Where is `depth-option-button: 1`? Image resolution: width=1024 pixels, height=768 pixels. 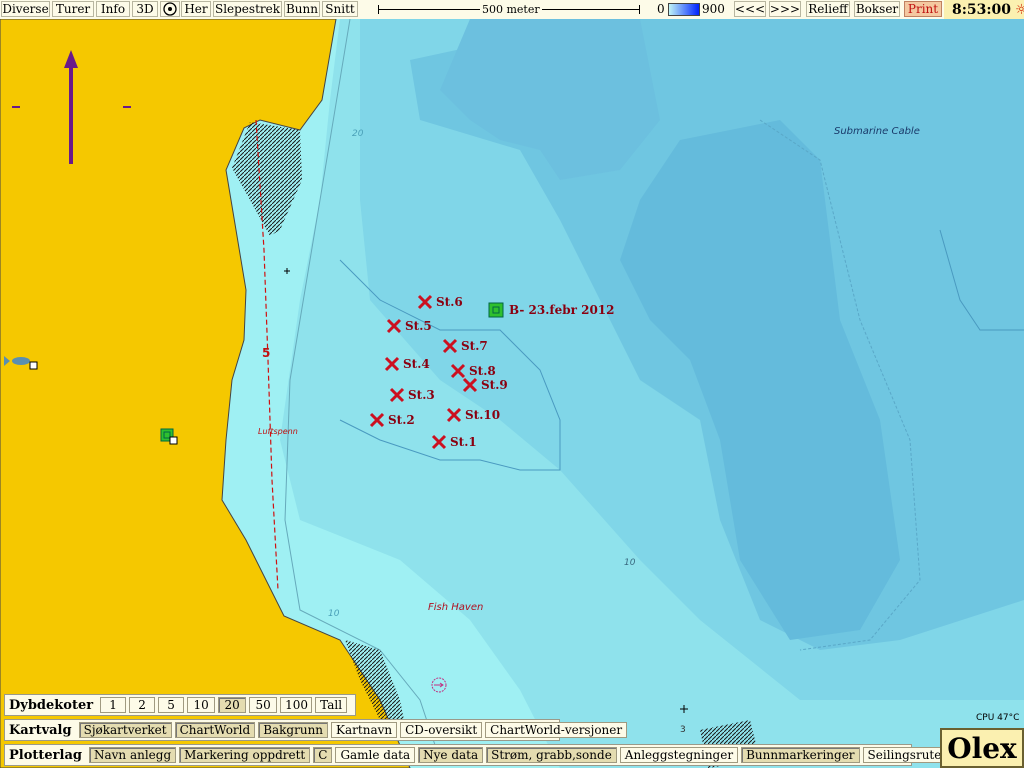
depth-option-button: 1 is located at coordinates (113, 705).